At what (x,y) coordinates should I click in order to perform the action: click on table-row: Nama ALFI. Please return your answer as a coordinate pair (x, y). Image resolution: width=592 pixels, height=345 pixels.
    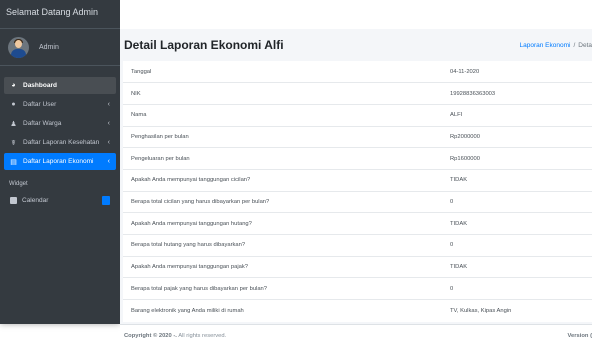
    Looking at the image, I should click on (357, 115).